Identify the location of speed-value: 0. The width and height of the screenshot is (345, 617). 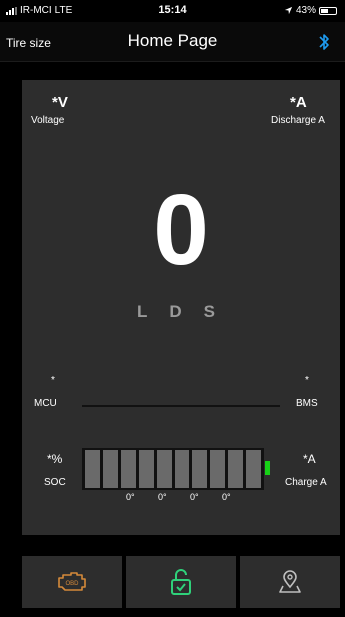
(181, 230).